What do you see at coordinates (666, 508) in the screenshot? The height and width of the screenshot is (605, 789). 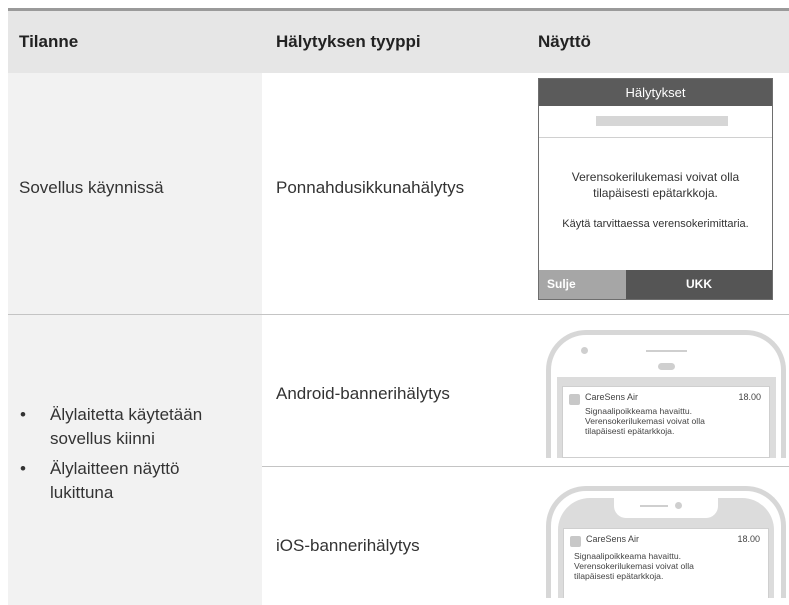 I see `ios-notch` at bounding box center [666, 508].